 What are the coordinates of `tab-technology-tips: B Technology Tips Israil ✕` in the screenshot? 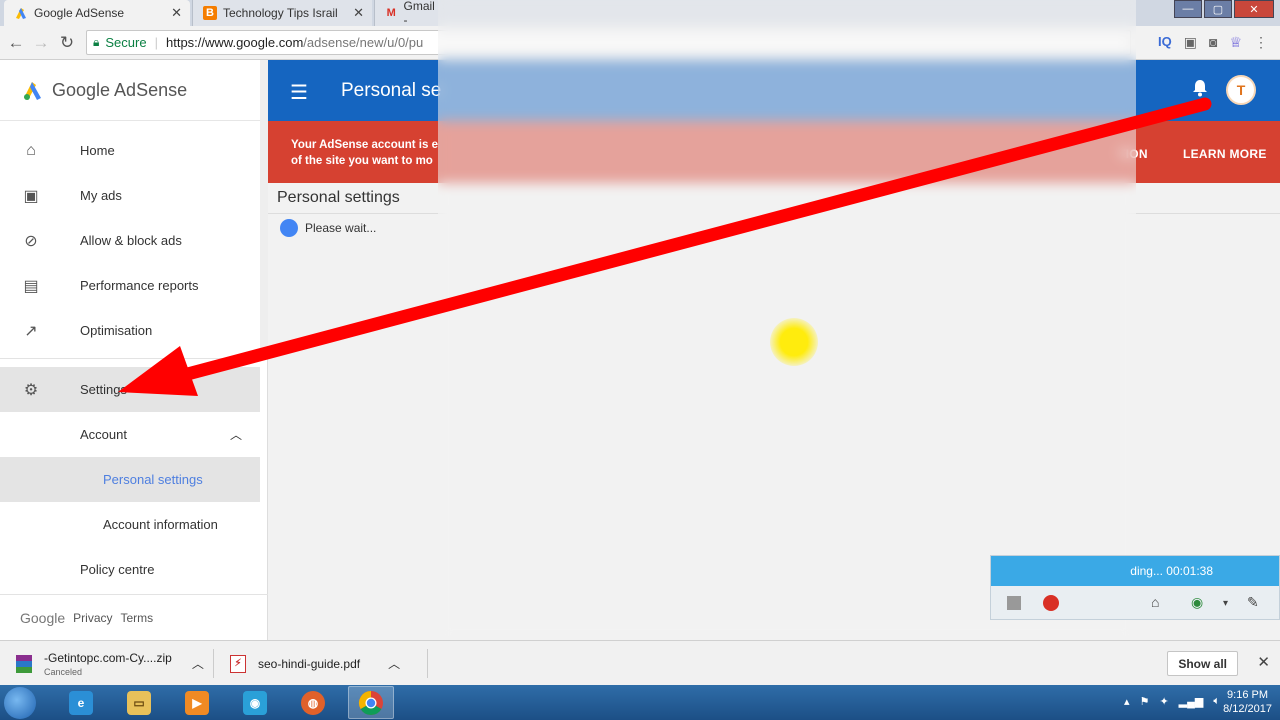 It's located at (282, 13).